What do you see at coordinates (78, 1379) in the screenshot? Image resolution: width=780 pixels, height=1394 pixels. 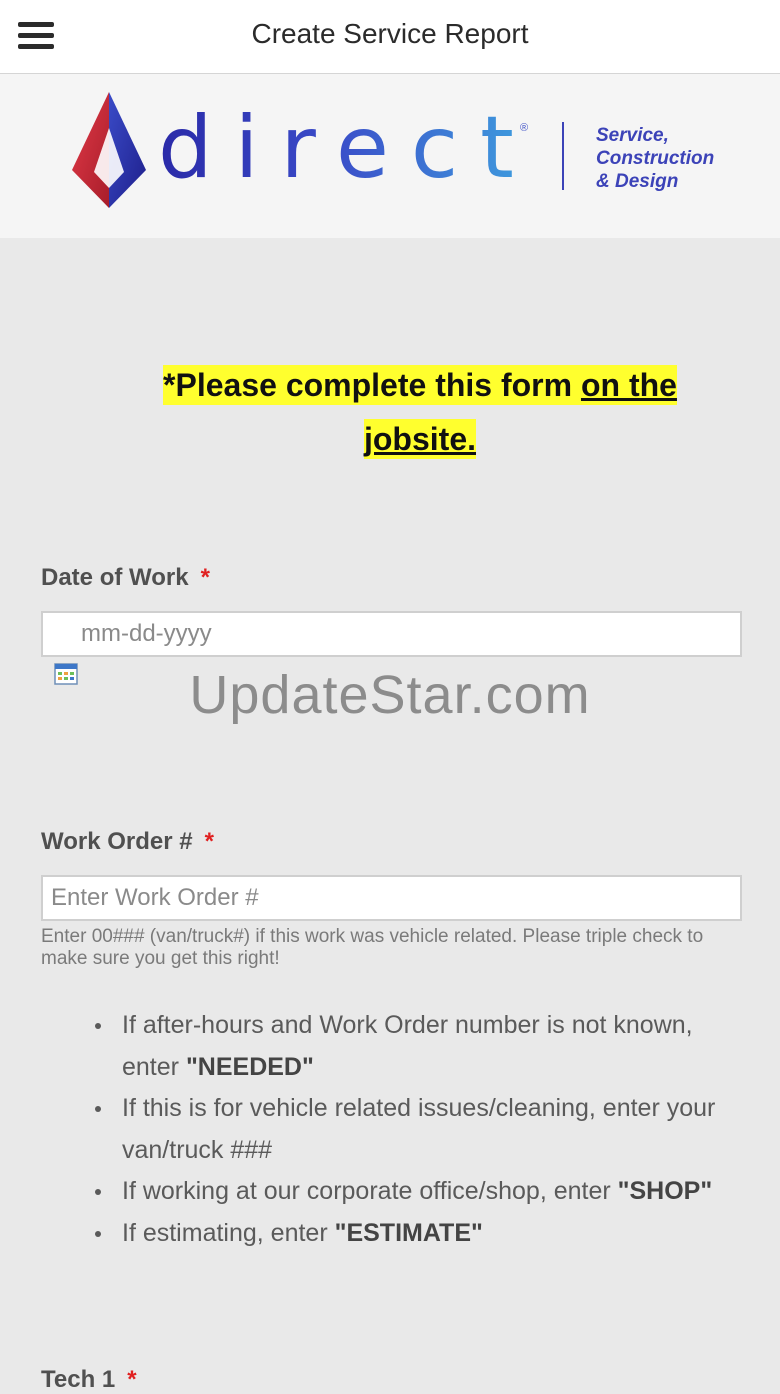 I see `label-text: Tech 1` at bounding box center [78, 1379].